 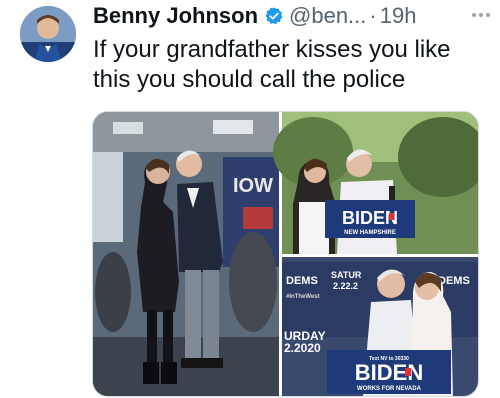 What do you see at coordinates (345, 286) in the screenshot?
I see `backdrop-date: 2.22.2` at bounding box center [345, 286].